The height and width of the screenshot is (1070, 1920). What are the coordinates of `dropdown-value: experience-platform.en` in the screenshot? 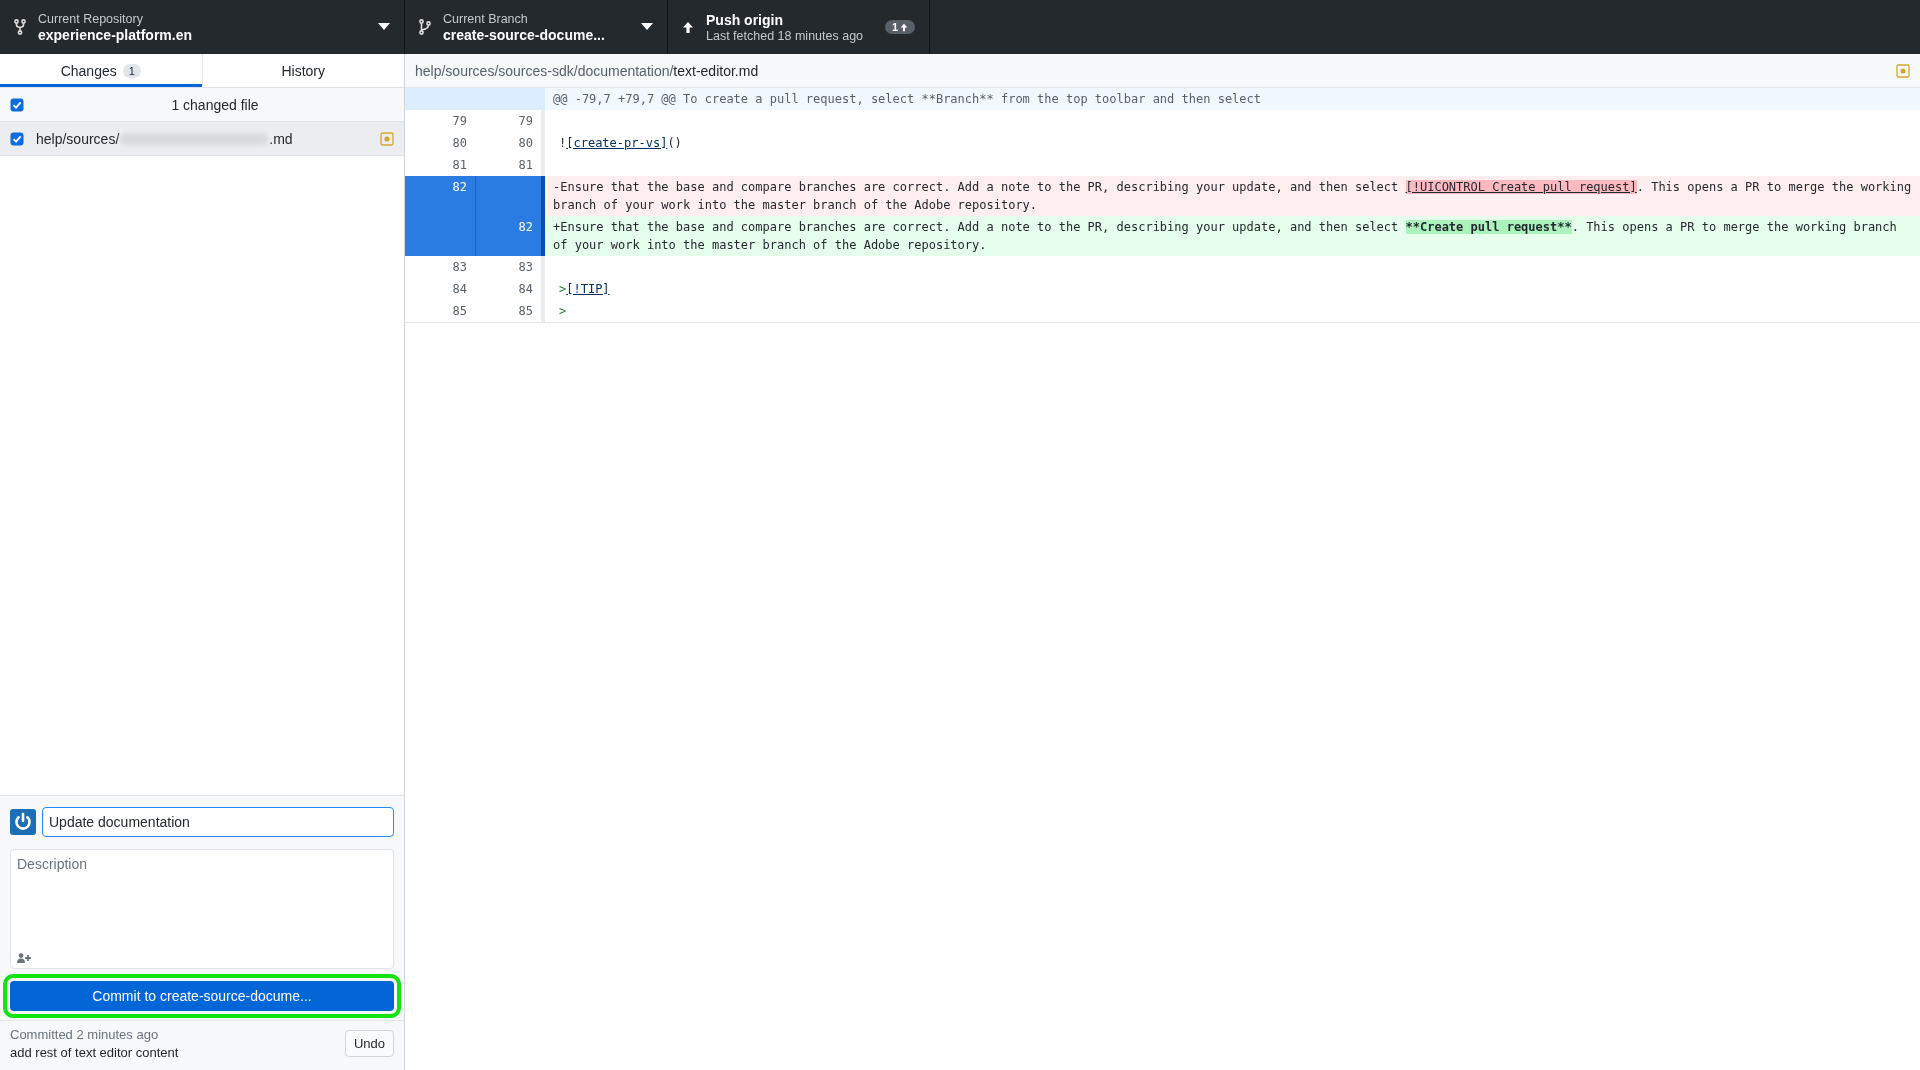 It's located at (116, 34).